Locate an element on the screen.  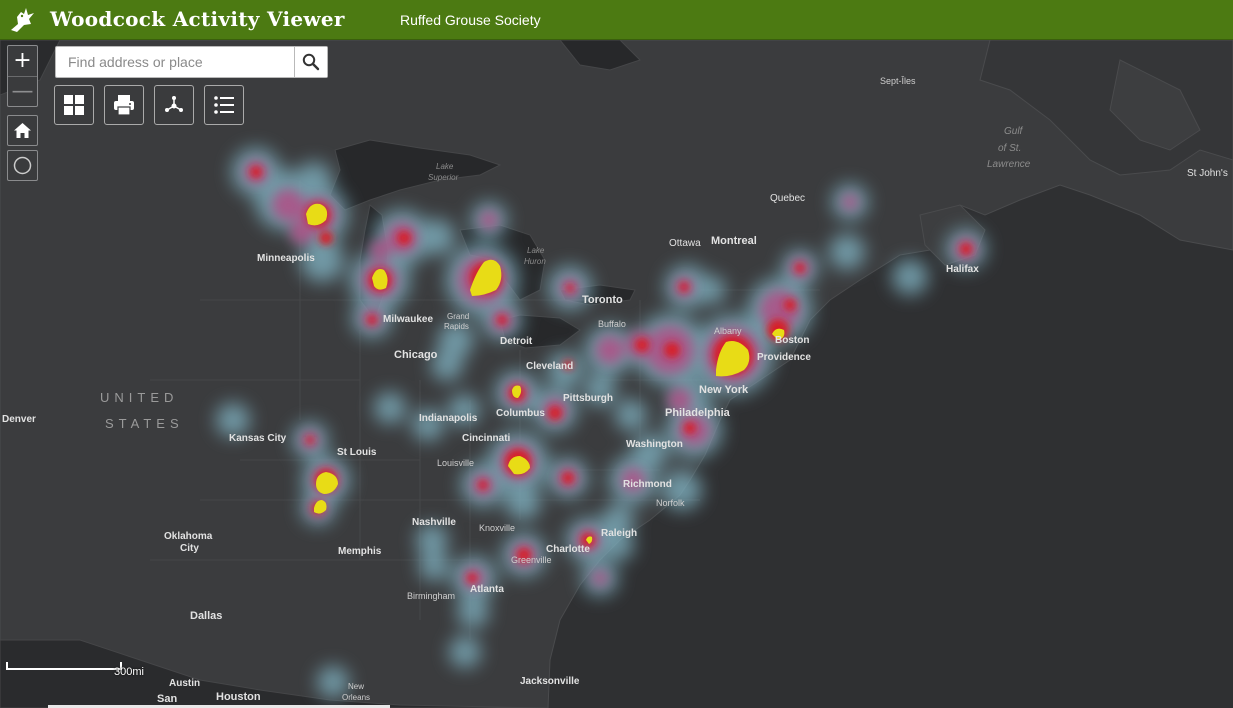
search-icon is located at coordinates (311, 62).